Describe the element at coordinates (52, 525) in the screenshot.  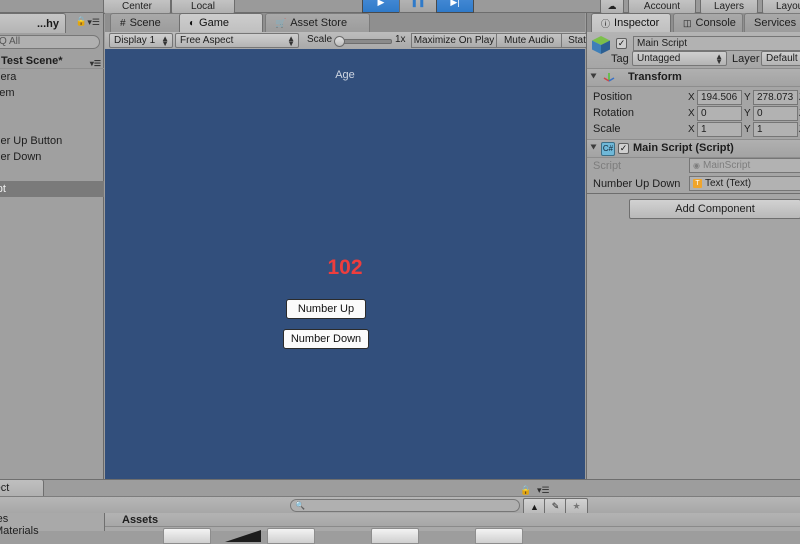
I see `project-tree-pane: ...ites Materials` at that location.